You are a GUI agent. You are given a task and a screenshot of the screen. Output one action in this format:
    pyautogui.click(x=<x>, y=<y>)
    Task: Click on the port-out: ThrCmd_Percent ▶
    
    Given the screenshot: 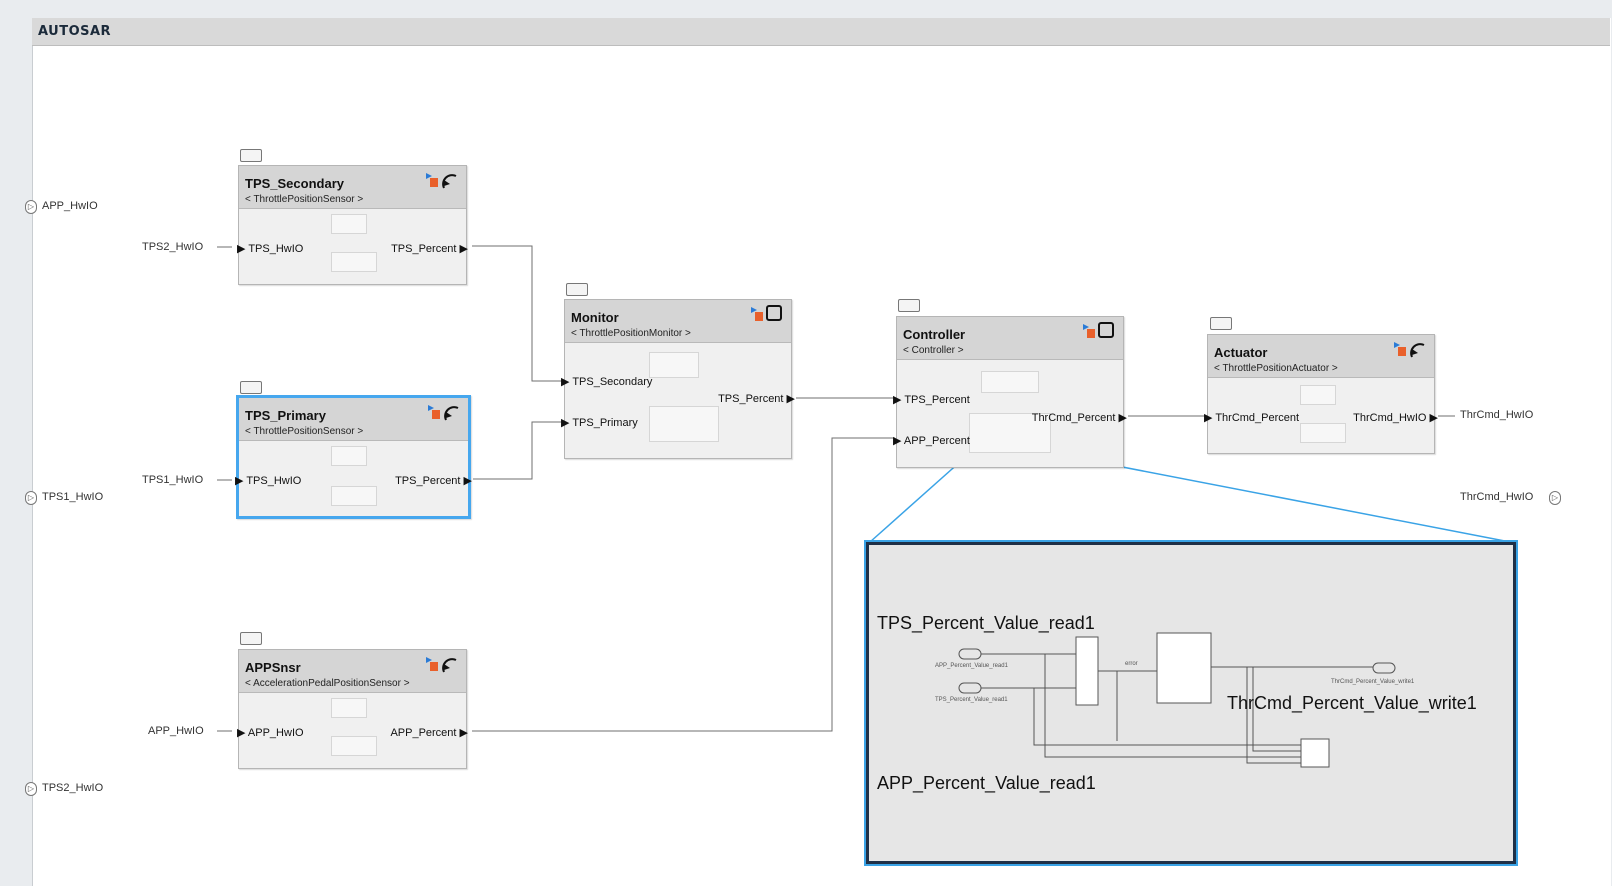 What is the action you would take?
    pyautogui.click(x=1079, y=417)
    